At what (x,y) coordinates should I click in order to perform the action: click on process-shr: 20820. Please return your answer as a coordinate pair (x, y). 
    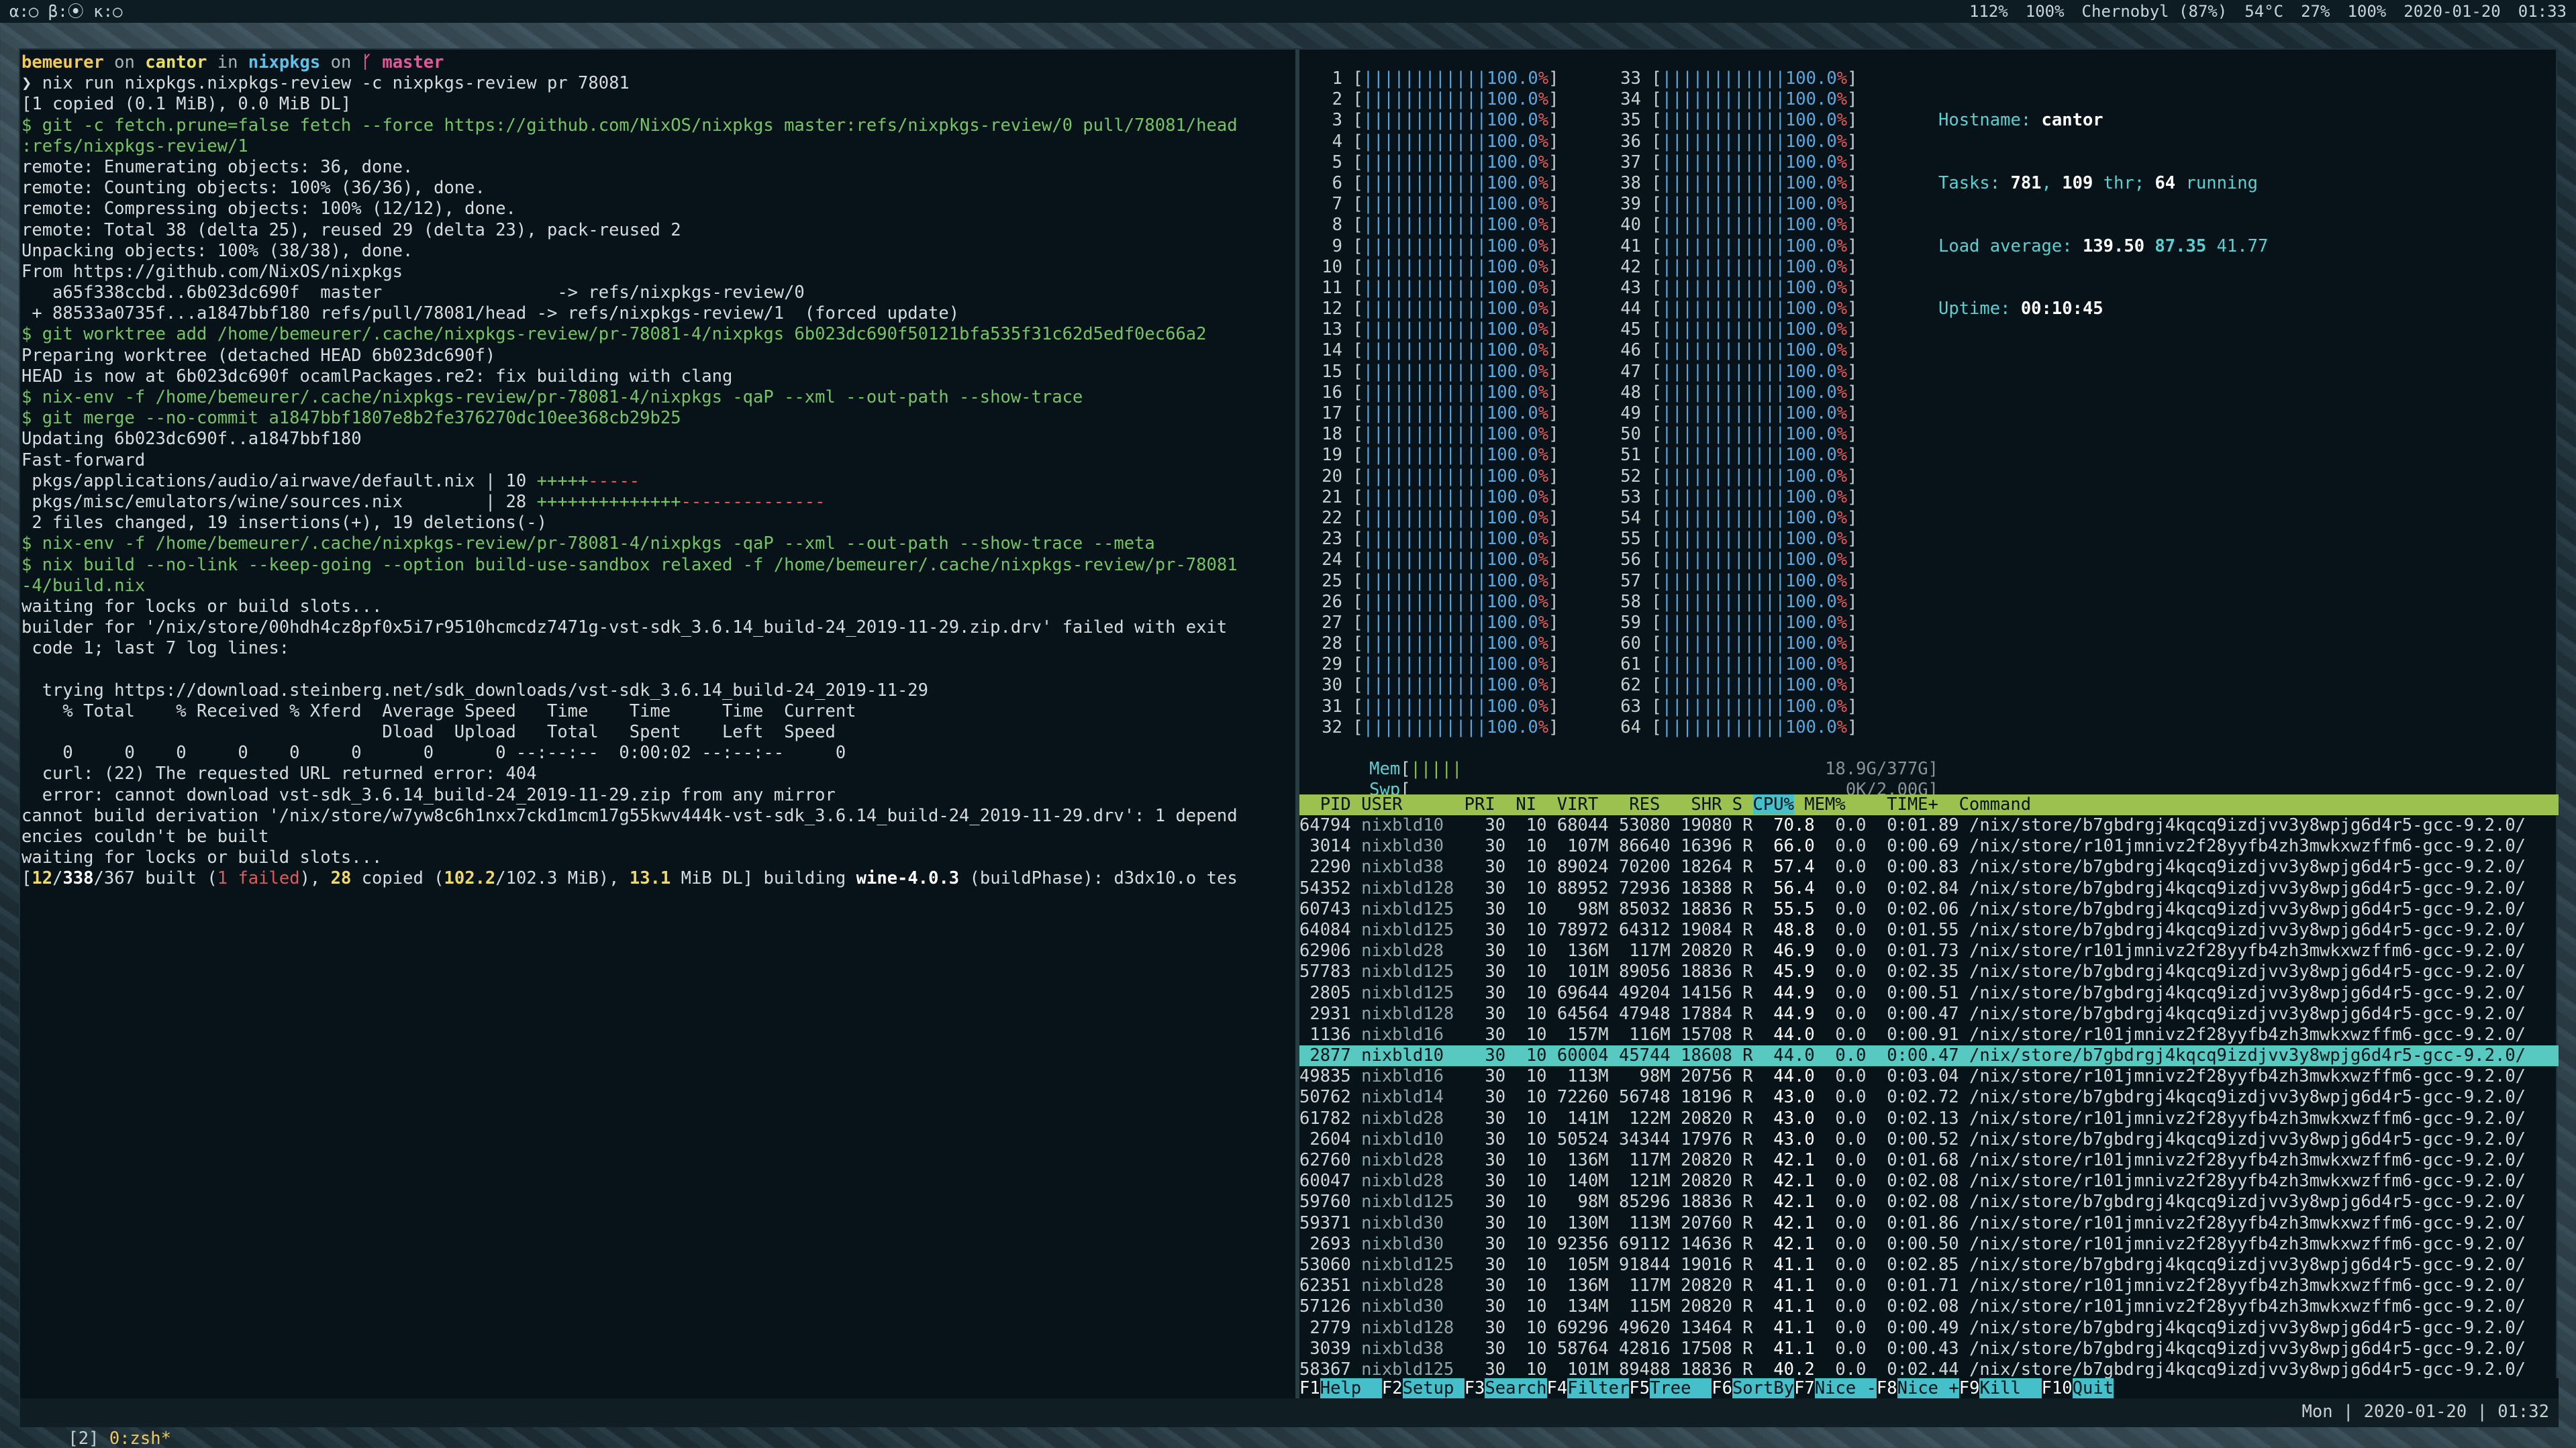
    Looking at the image, I should click on (1701, 1306).